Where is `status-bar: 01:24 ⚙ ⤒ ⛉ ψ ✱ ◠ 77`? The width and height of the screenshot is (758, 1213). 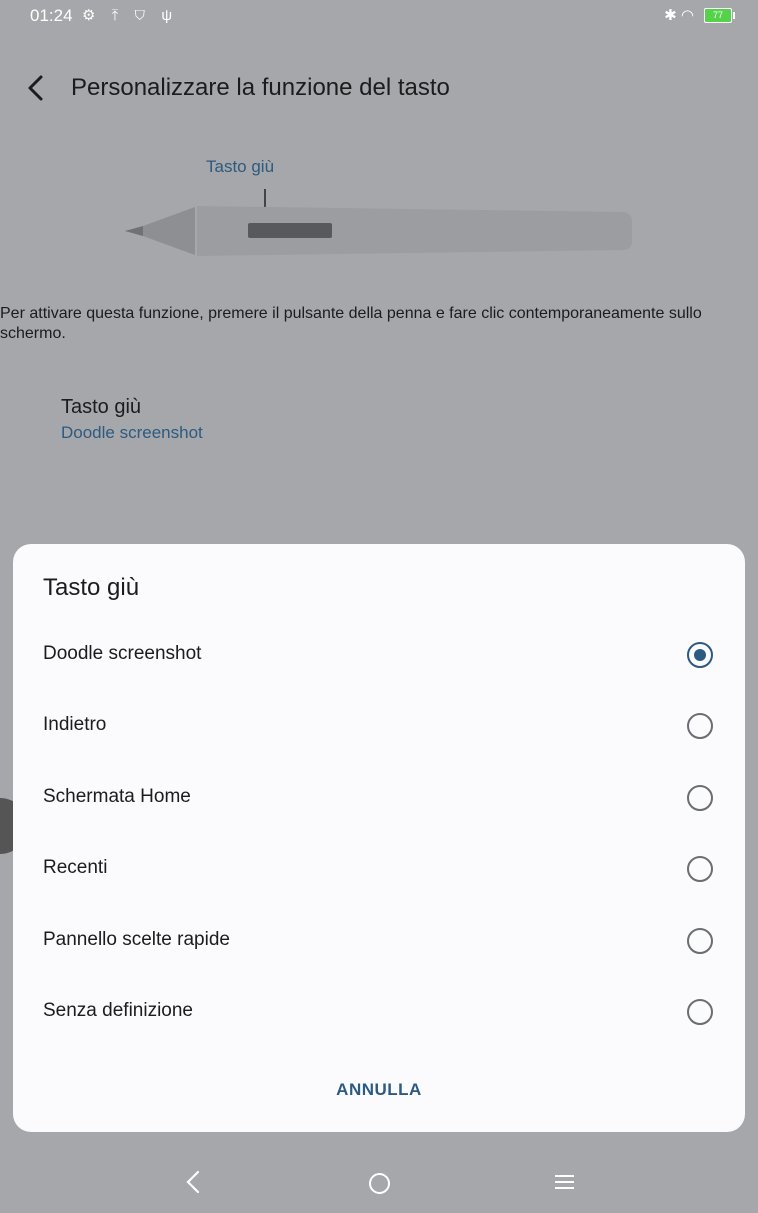
status-bar: 01:24 ⚙ ⤒ ⛉ ψ ✱ ◠ 77 is located at coordinates (379, 17).